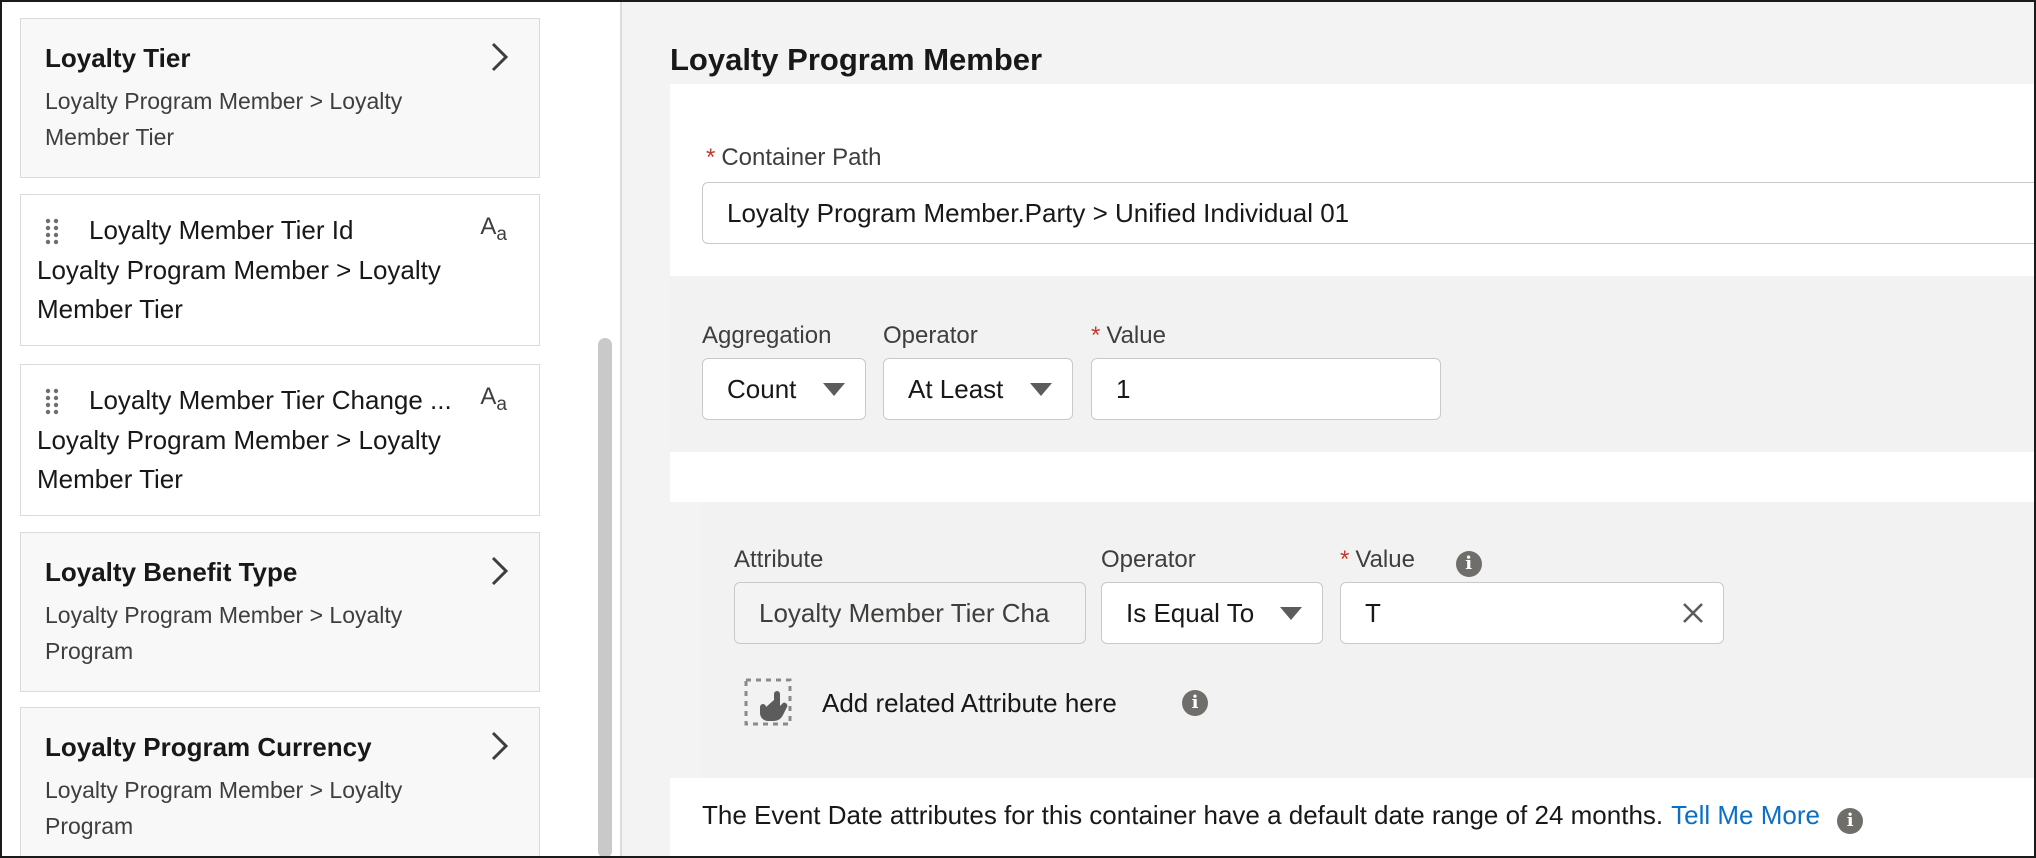  I want to click on attribute-value-label: * Value i, so click(1411, 561).